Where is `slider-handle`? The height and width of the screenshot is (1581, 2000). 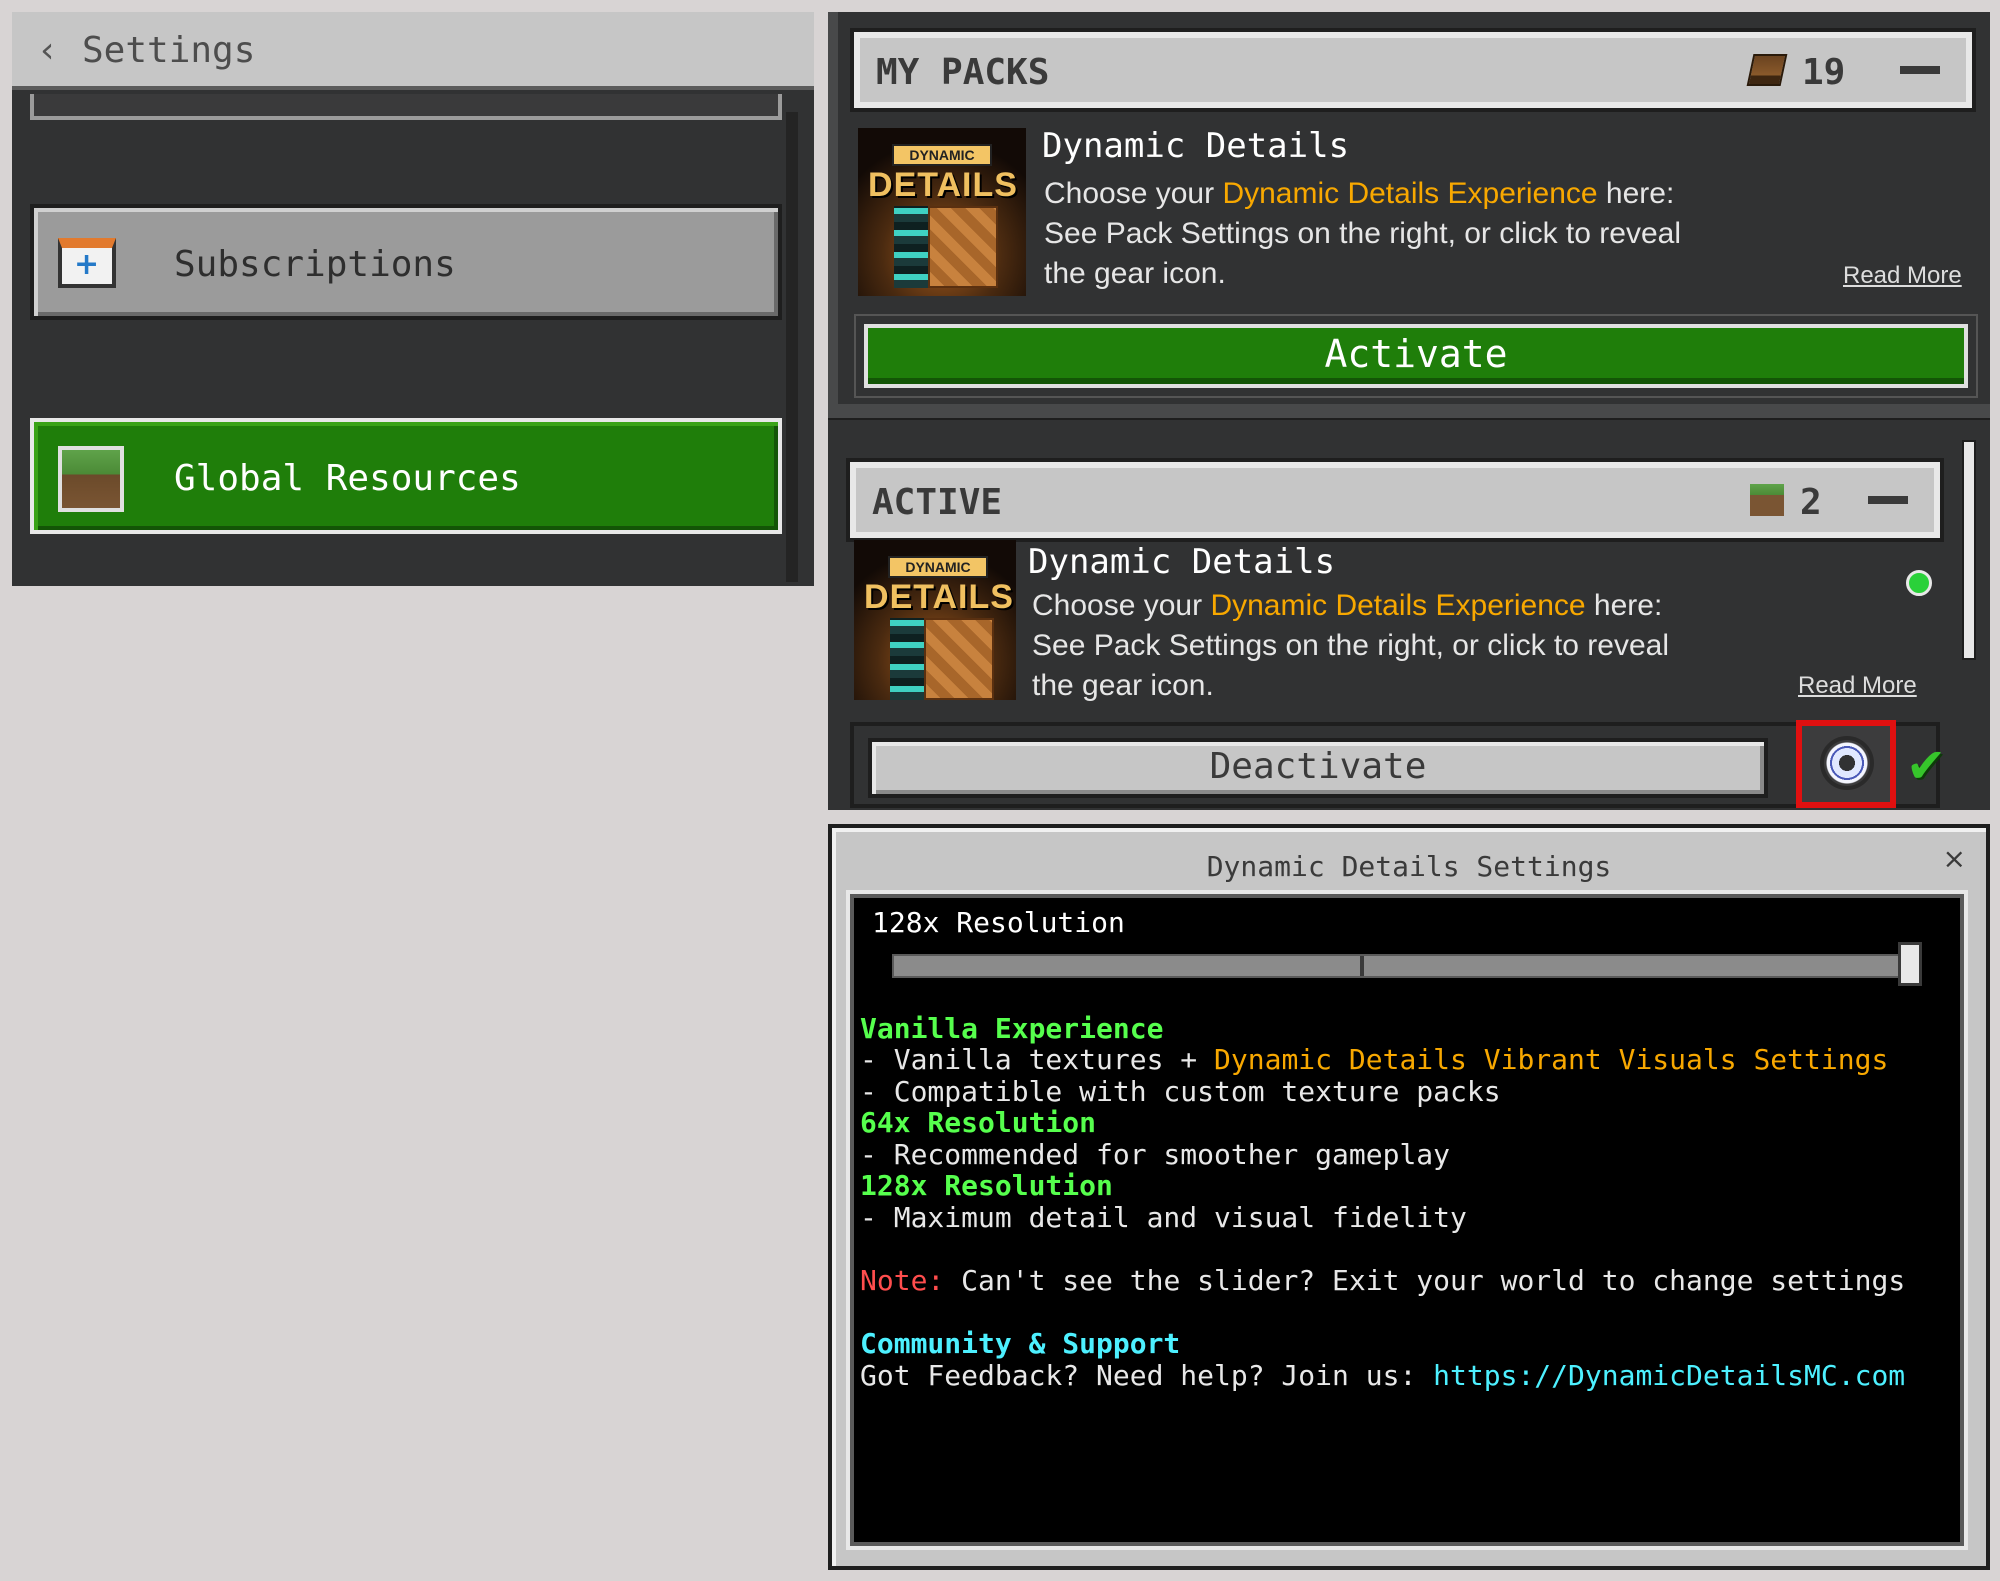
slider-handle is located at coordinates (1910, 964).